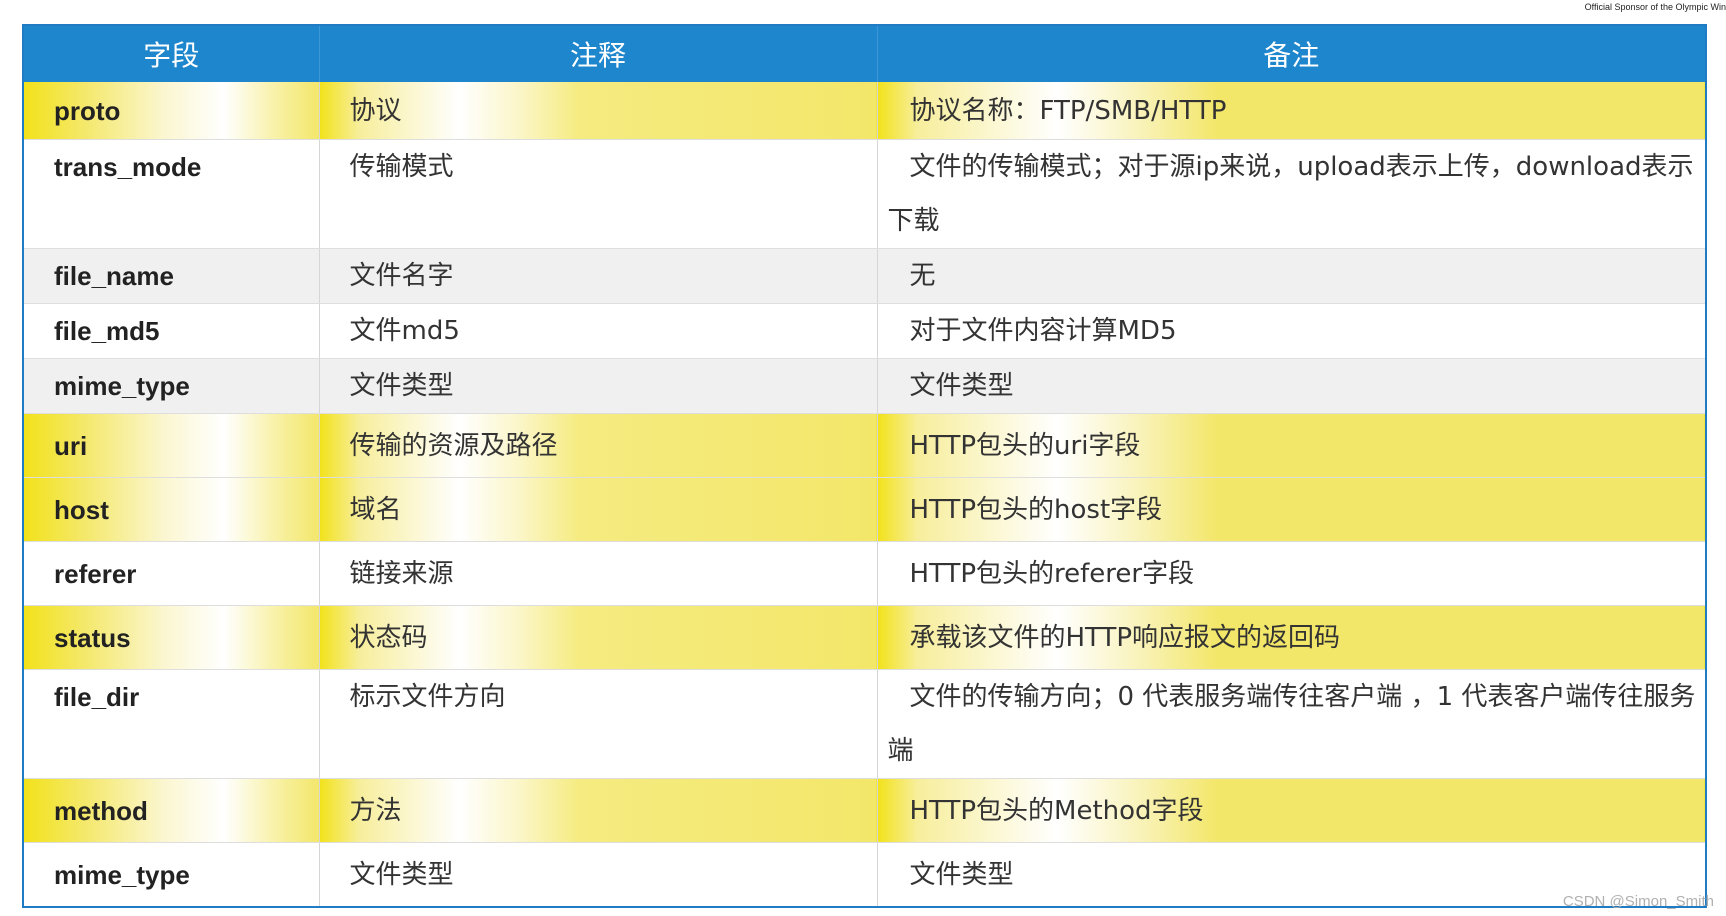 This screenshot has width=1726, height=916. Describe the element at coordinates (171, 111) in the screenshot. I see `field-cell: proto` at that location.